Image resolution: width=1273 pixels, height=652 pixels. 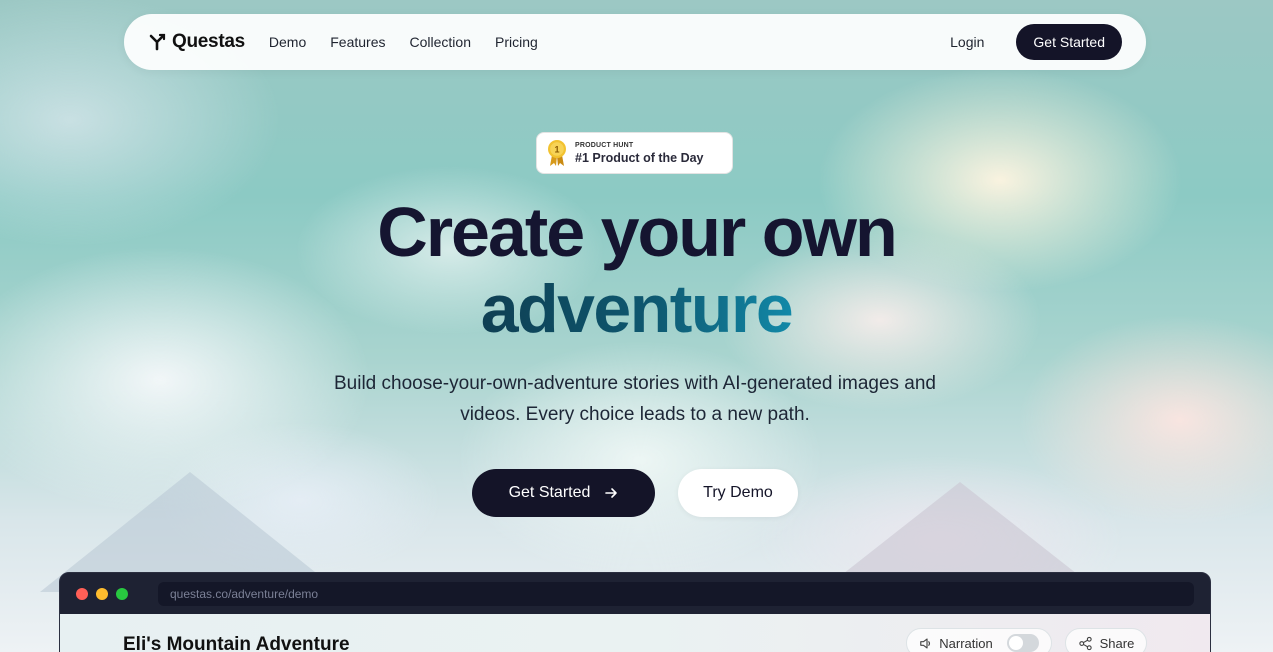 I want to click on hero-title-line2: adventure, so click(x=636, y=309).